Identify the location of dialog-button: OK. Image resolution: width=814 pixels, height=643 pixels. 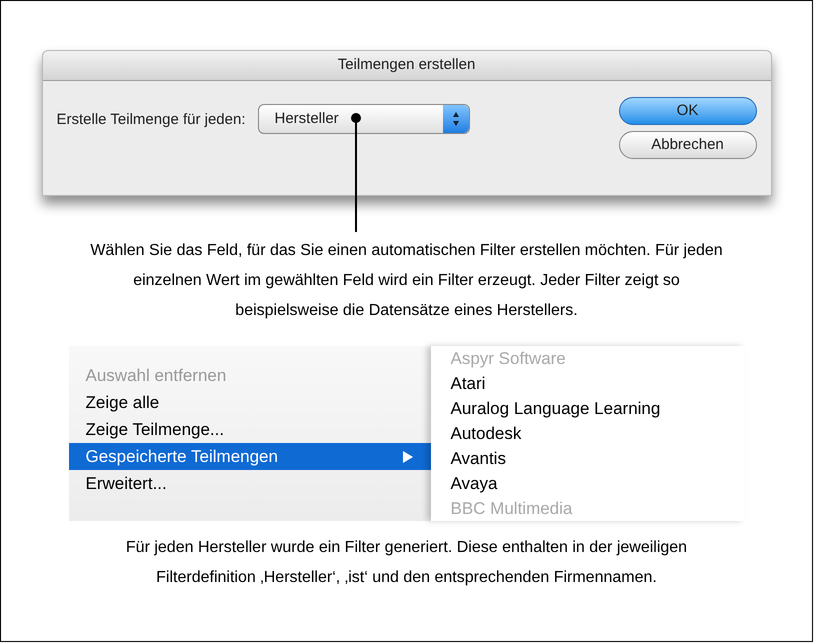
(687, 111).